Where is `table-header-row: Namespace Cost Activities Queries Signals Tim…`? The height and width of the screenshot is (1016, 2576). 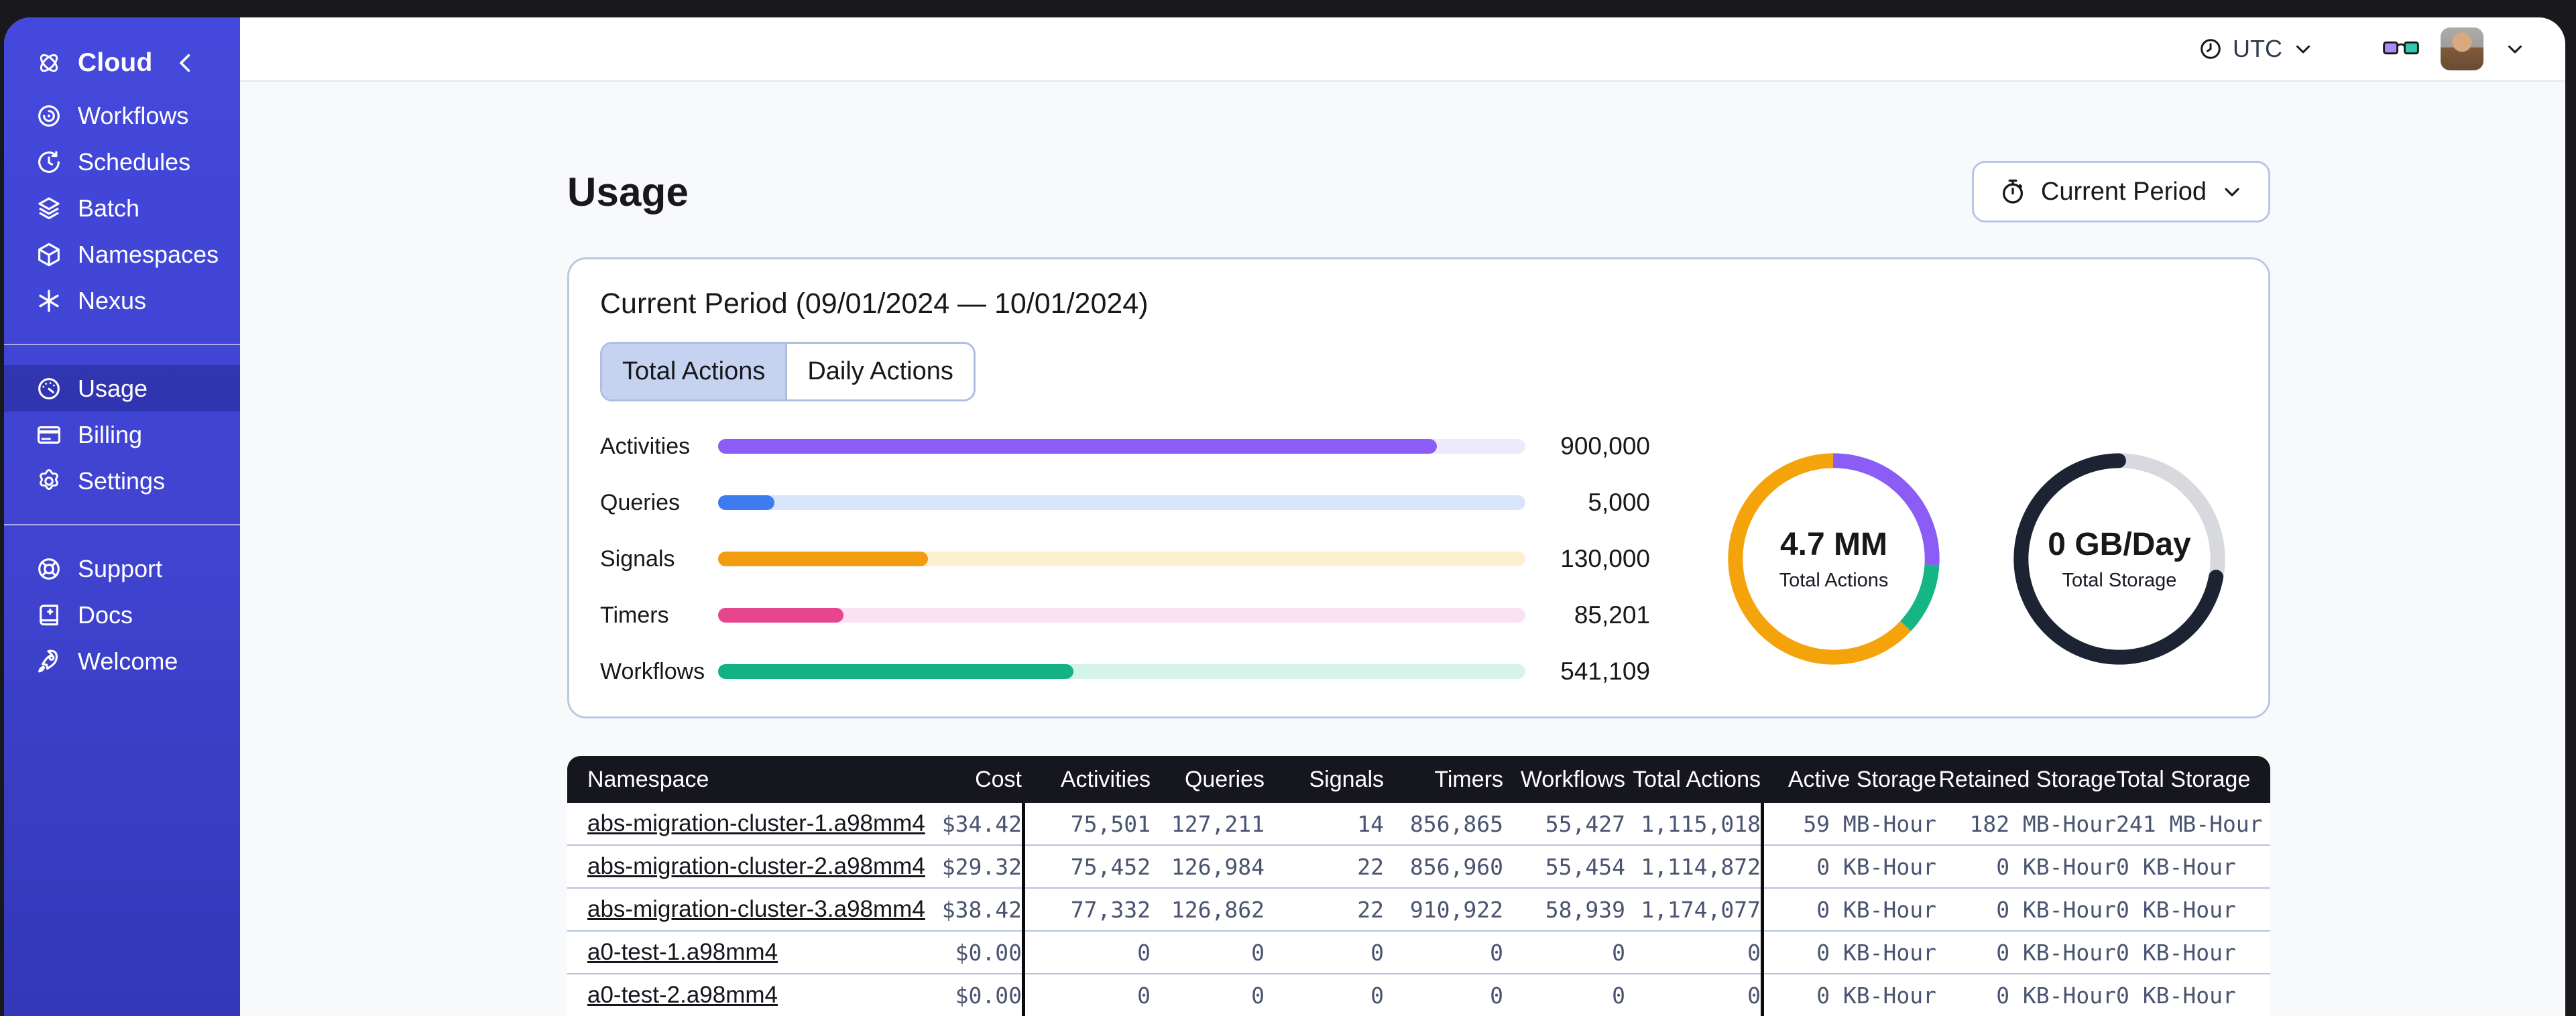 table-header-row: Namespace Cost Activities Queries Signals Tim… is located at coordinates (1418, 779).